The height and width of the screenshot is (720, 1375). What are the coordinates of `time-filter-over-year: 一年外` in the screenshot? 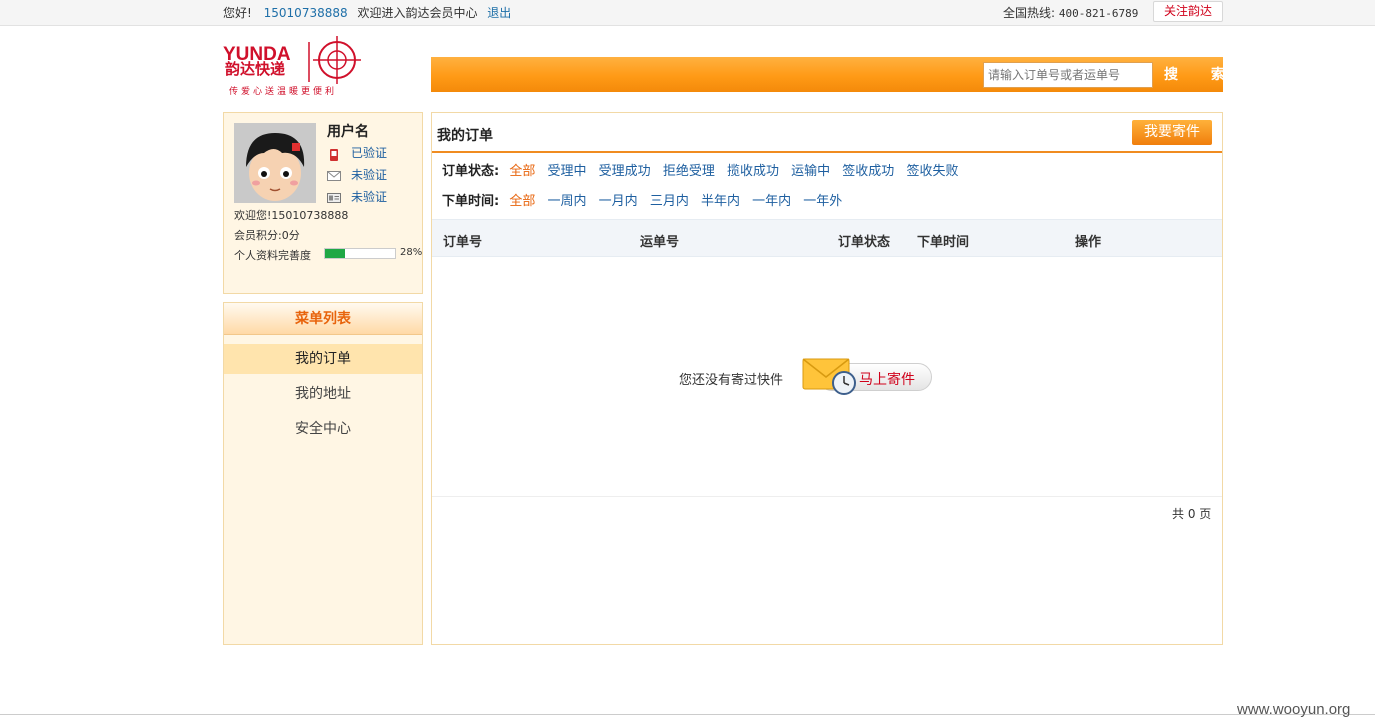 It's located at (822, 201).